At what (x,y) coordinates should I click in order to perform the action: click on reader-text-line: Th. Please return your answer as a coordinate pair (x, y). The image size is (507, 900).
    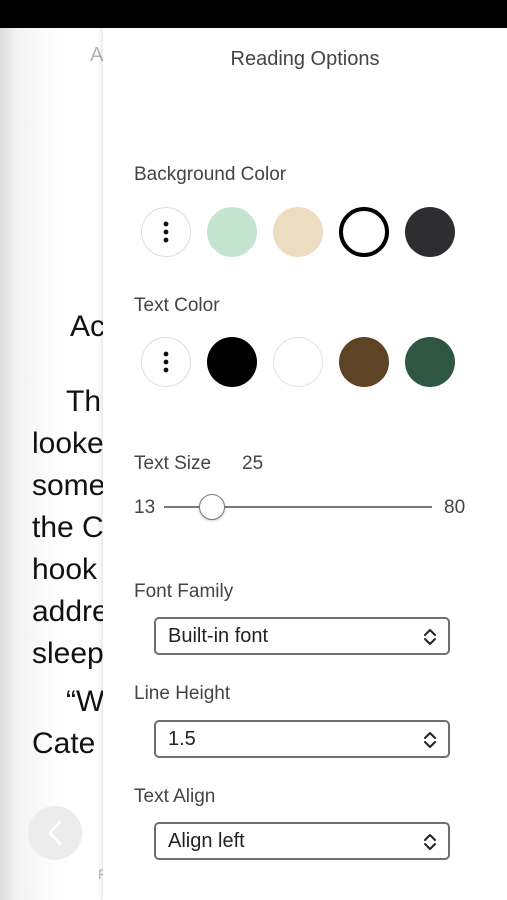
    Looking at the image, I should click on (84, 401).